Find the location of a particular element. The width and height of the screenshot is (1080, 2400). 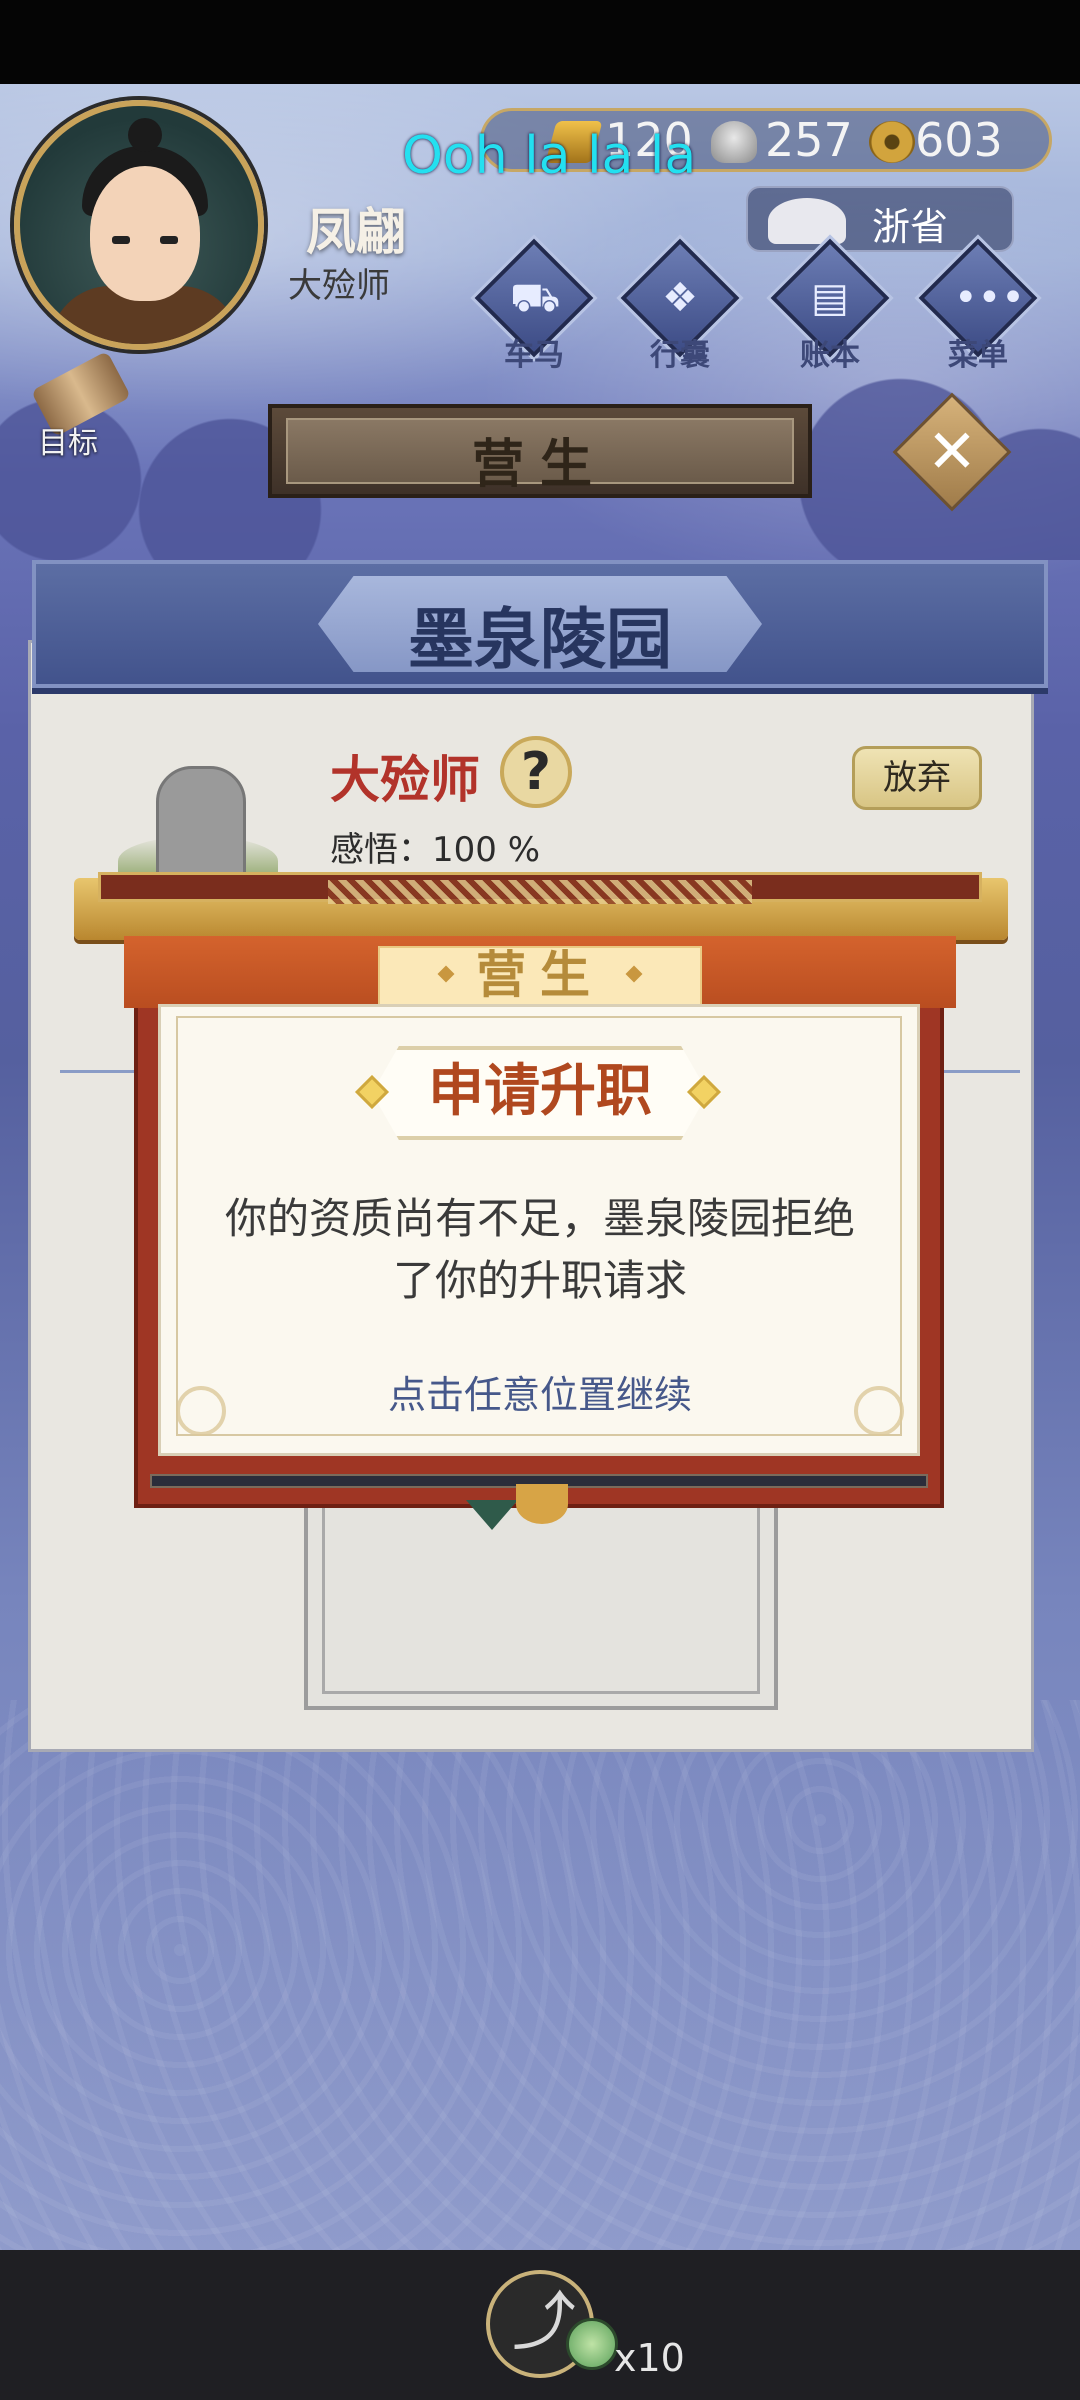

status-bar is located at coordinates (540, 42).